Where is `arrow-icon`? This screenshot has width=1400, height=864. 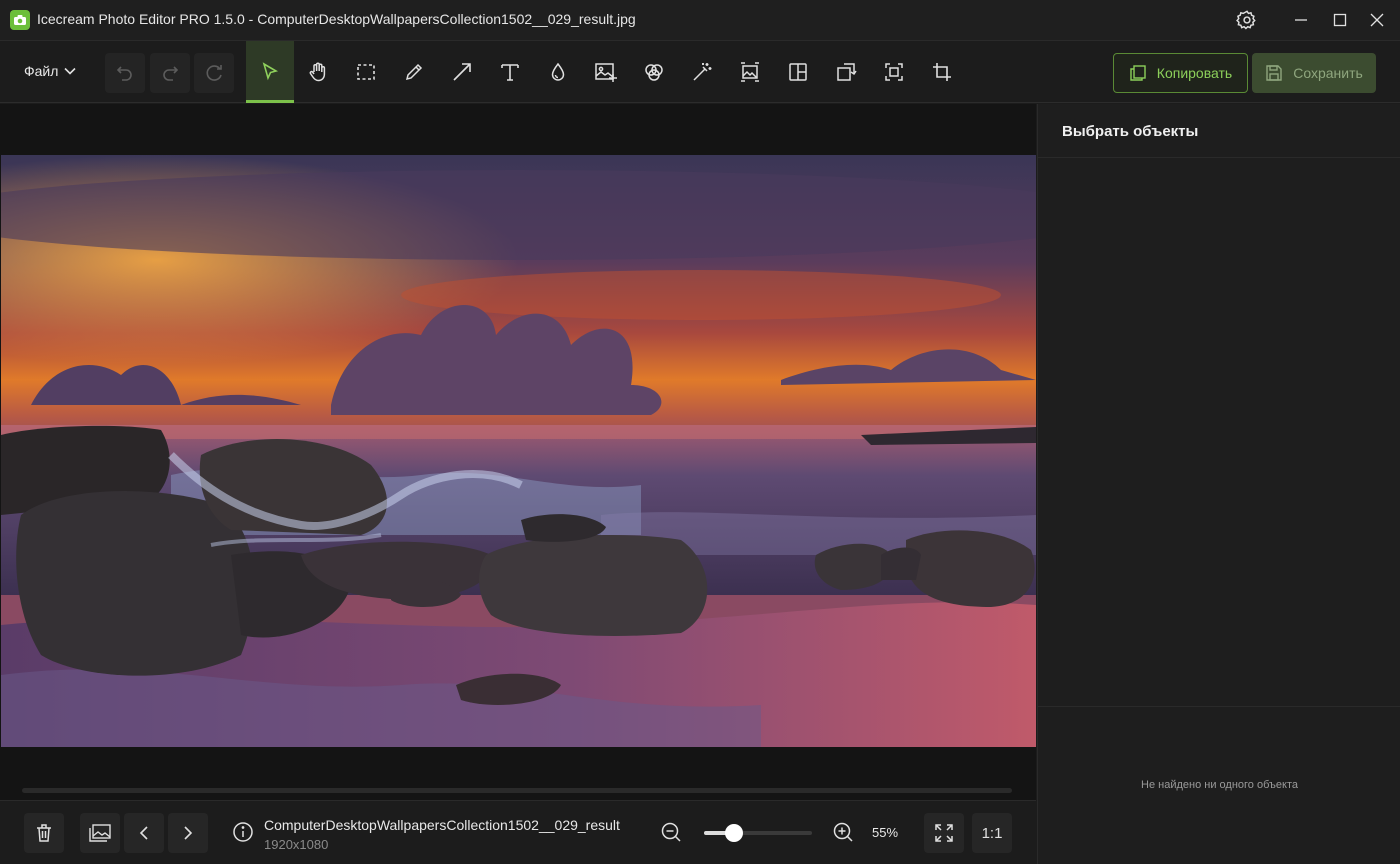 arrow-icon is located at coordinates (462, 72).